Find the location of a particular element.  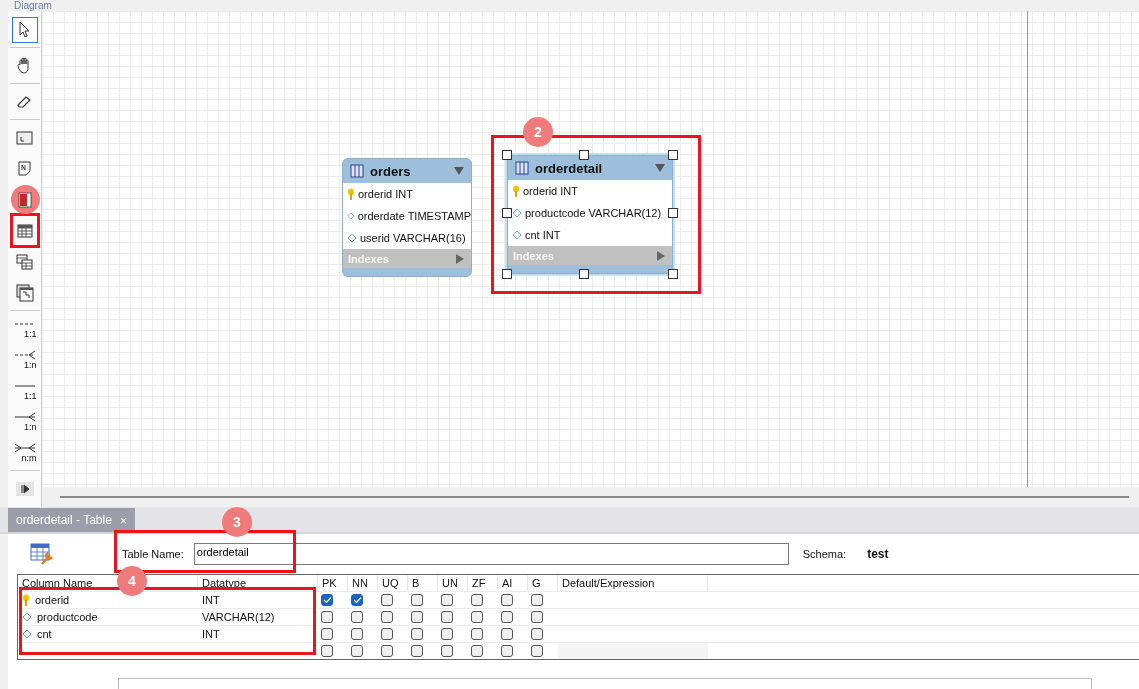

table-name: orderdetail is located at coordinates (569, 168).